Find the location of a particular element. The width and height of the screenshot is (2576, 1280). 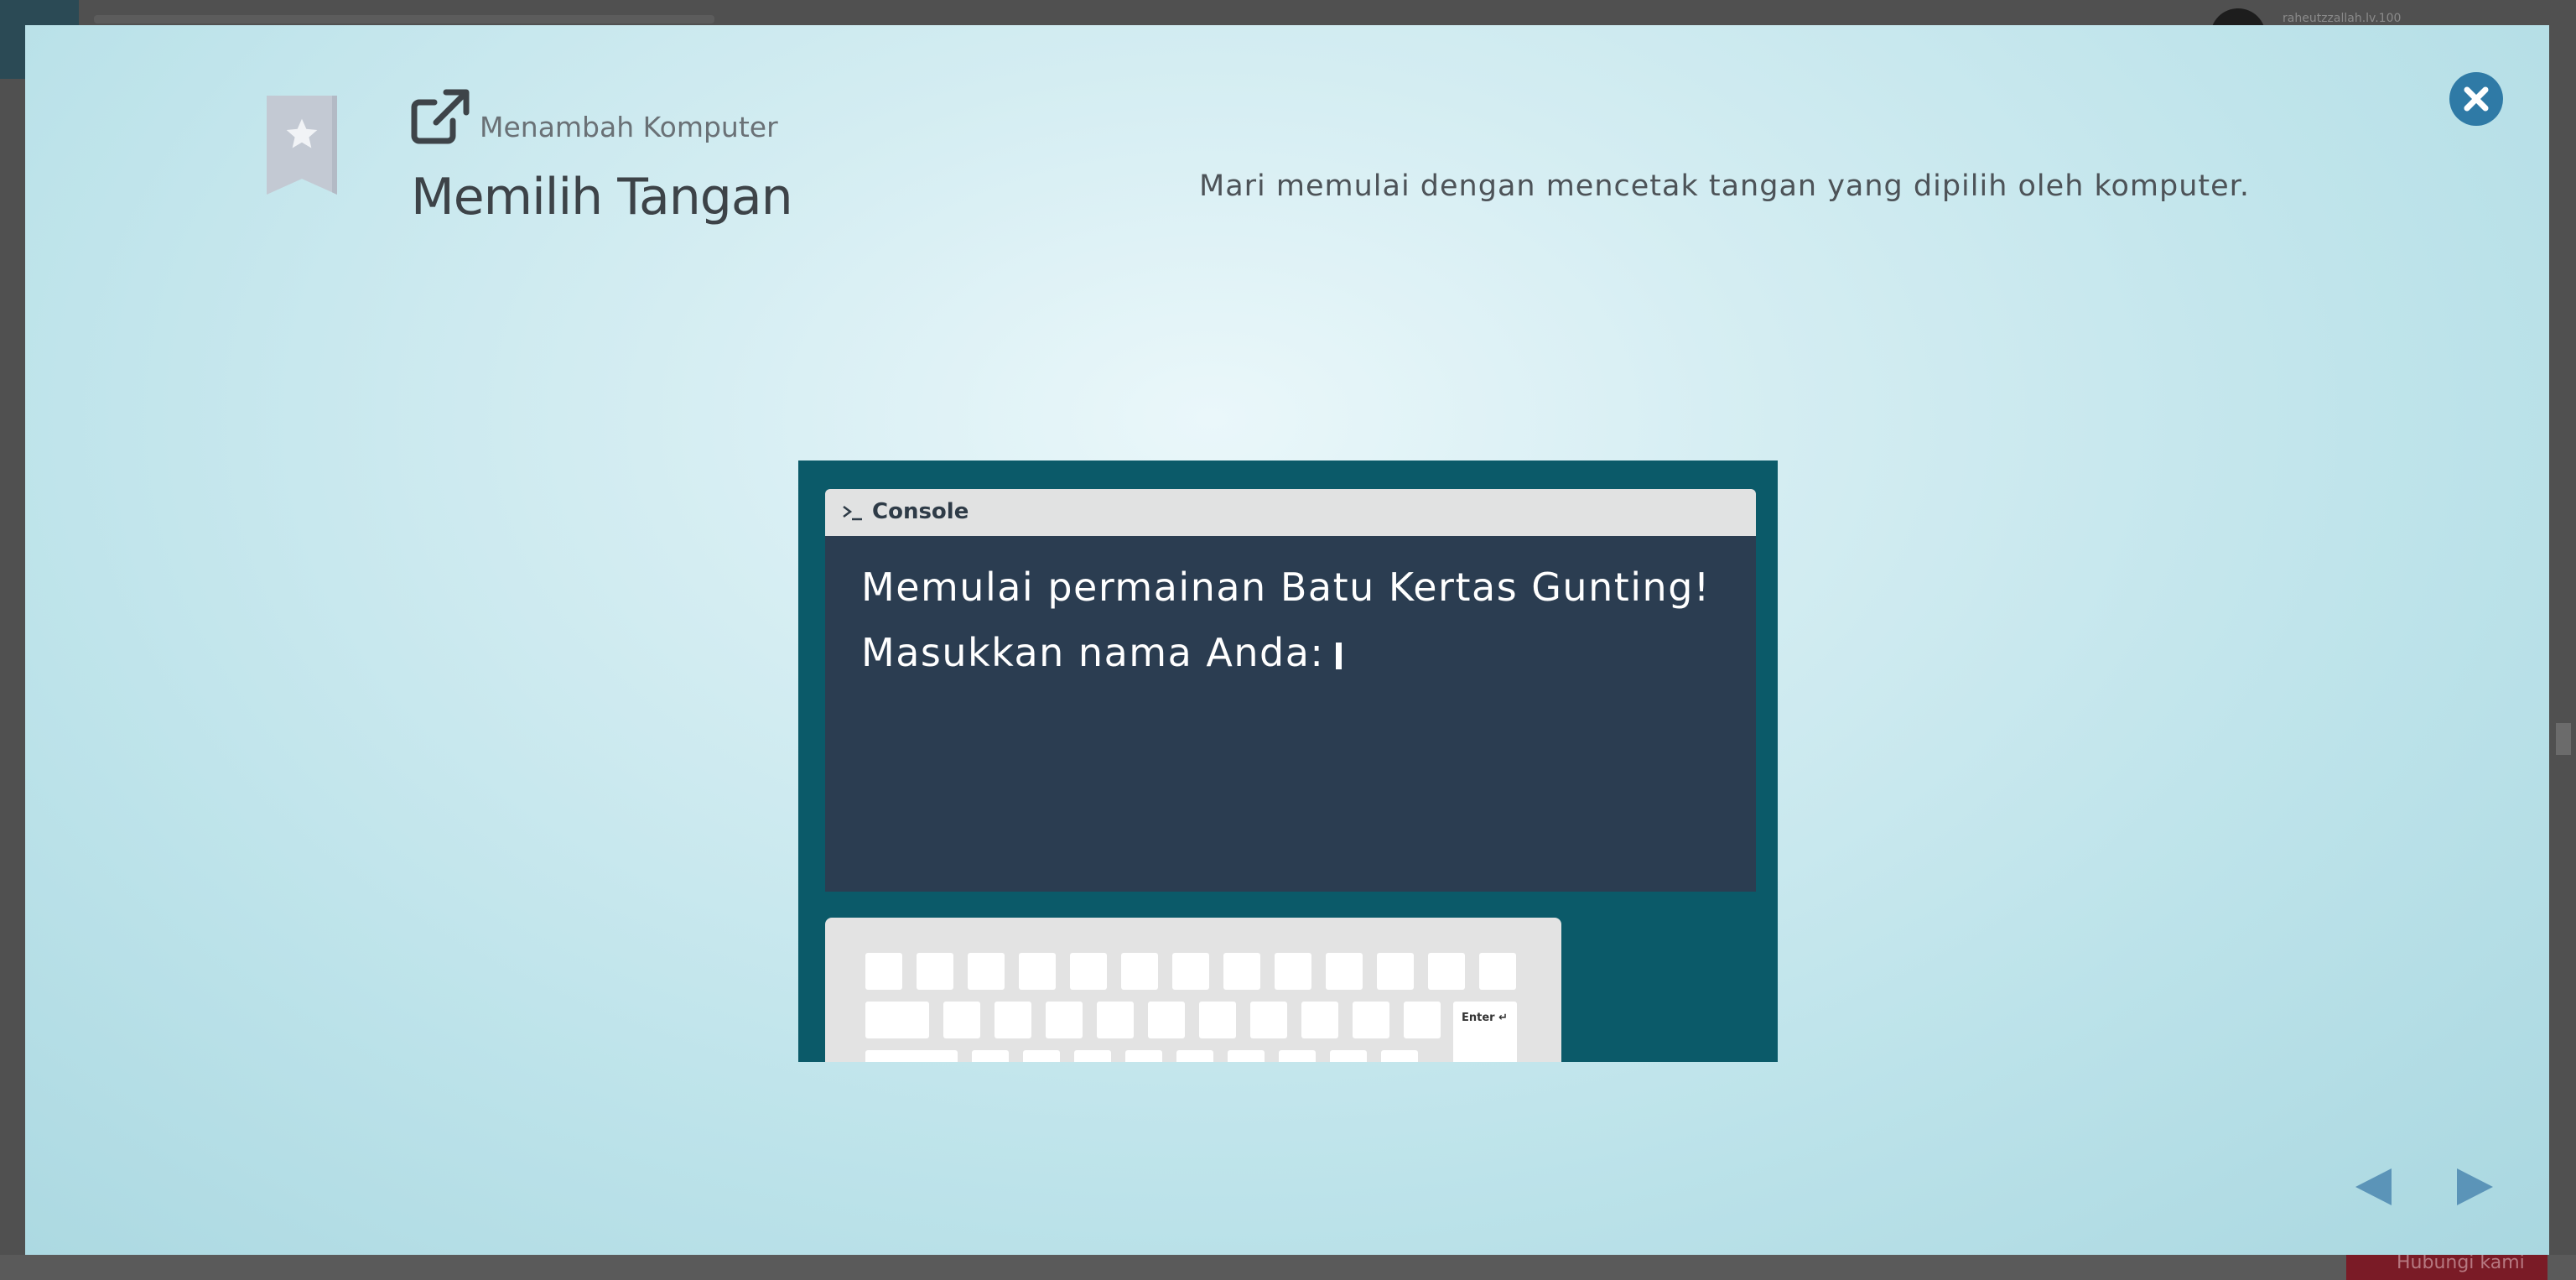

console-title: Console is located at coordinates (921, 511).